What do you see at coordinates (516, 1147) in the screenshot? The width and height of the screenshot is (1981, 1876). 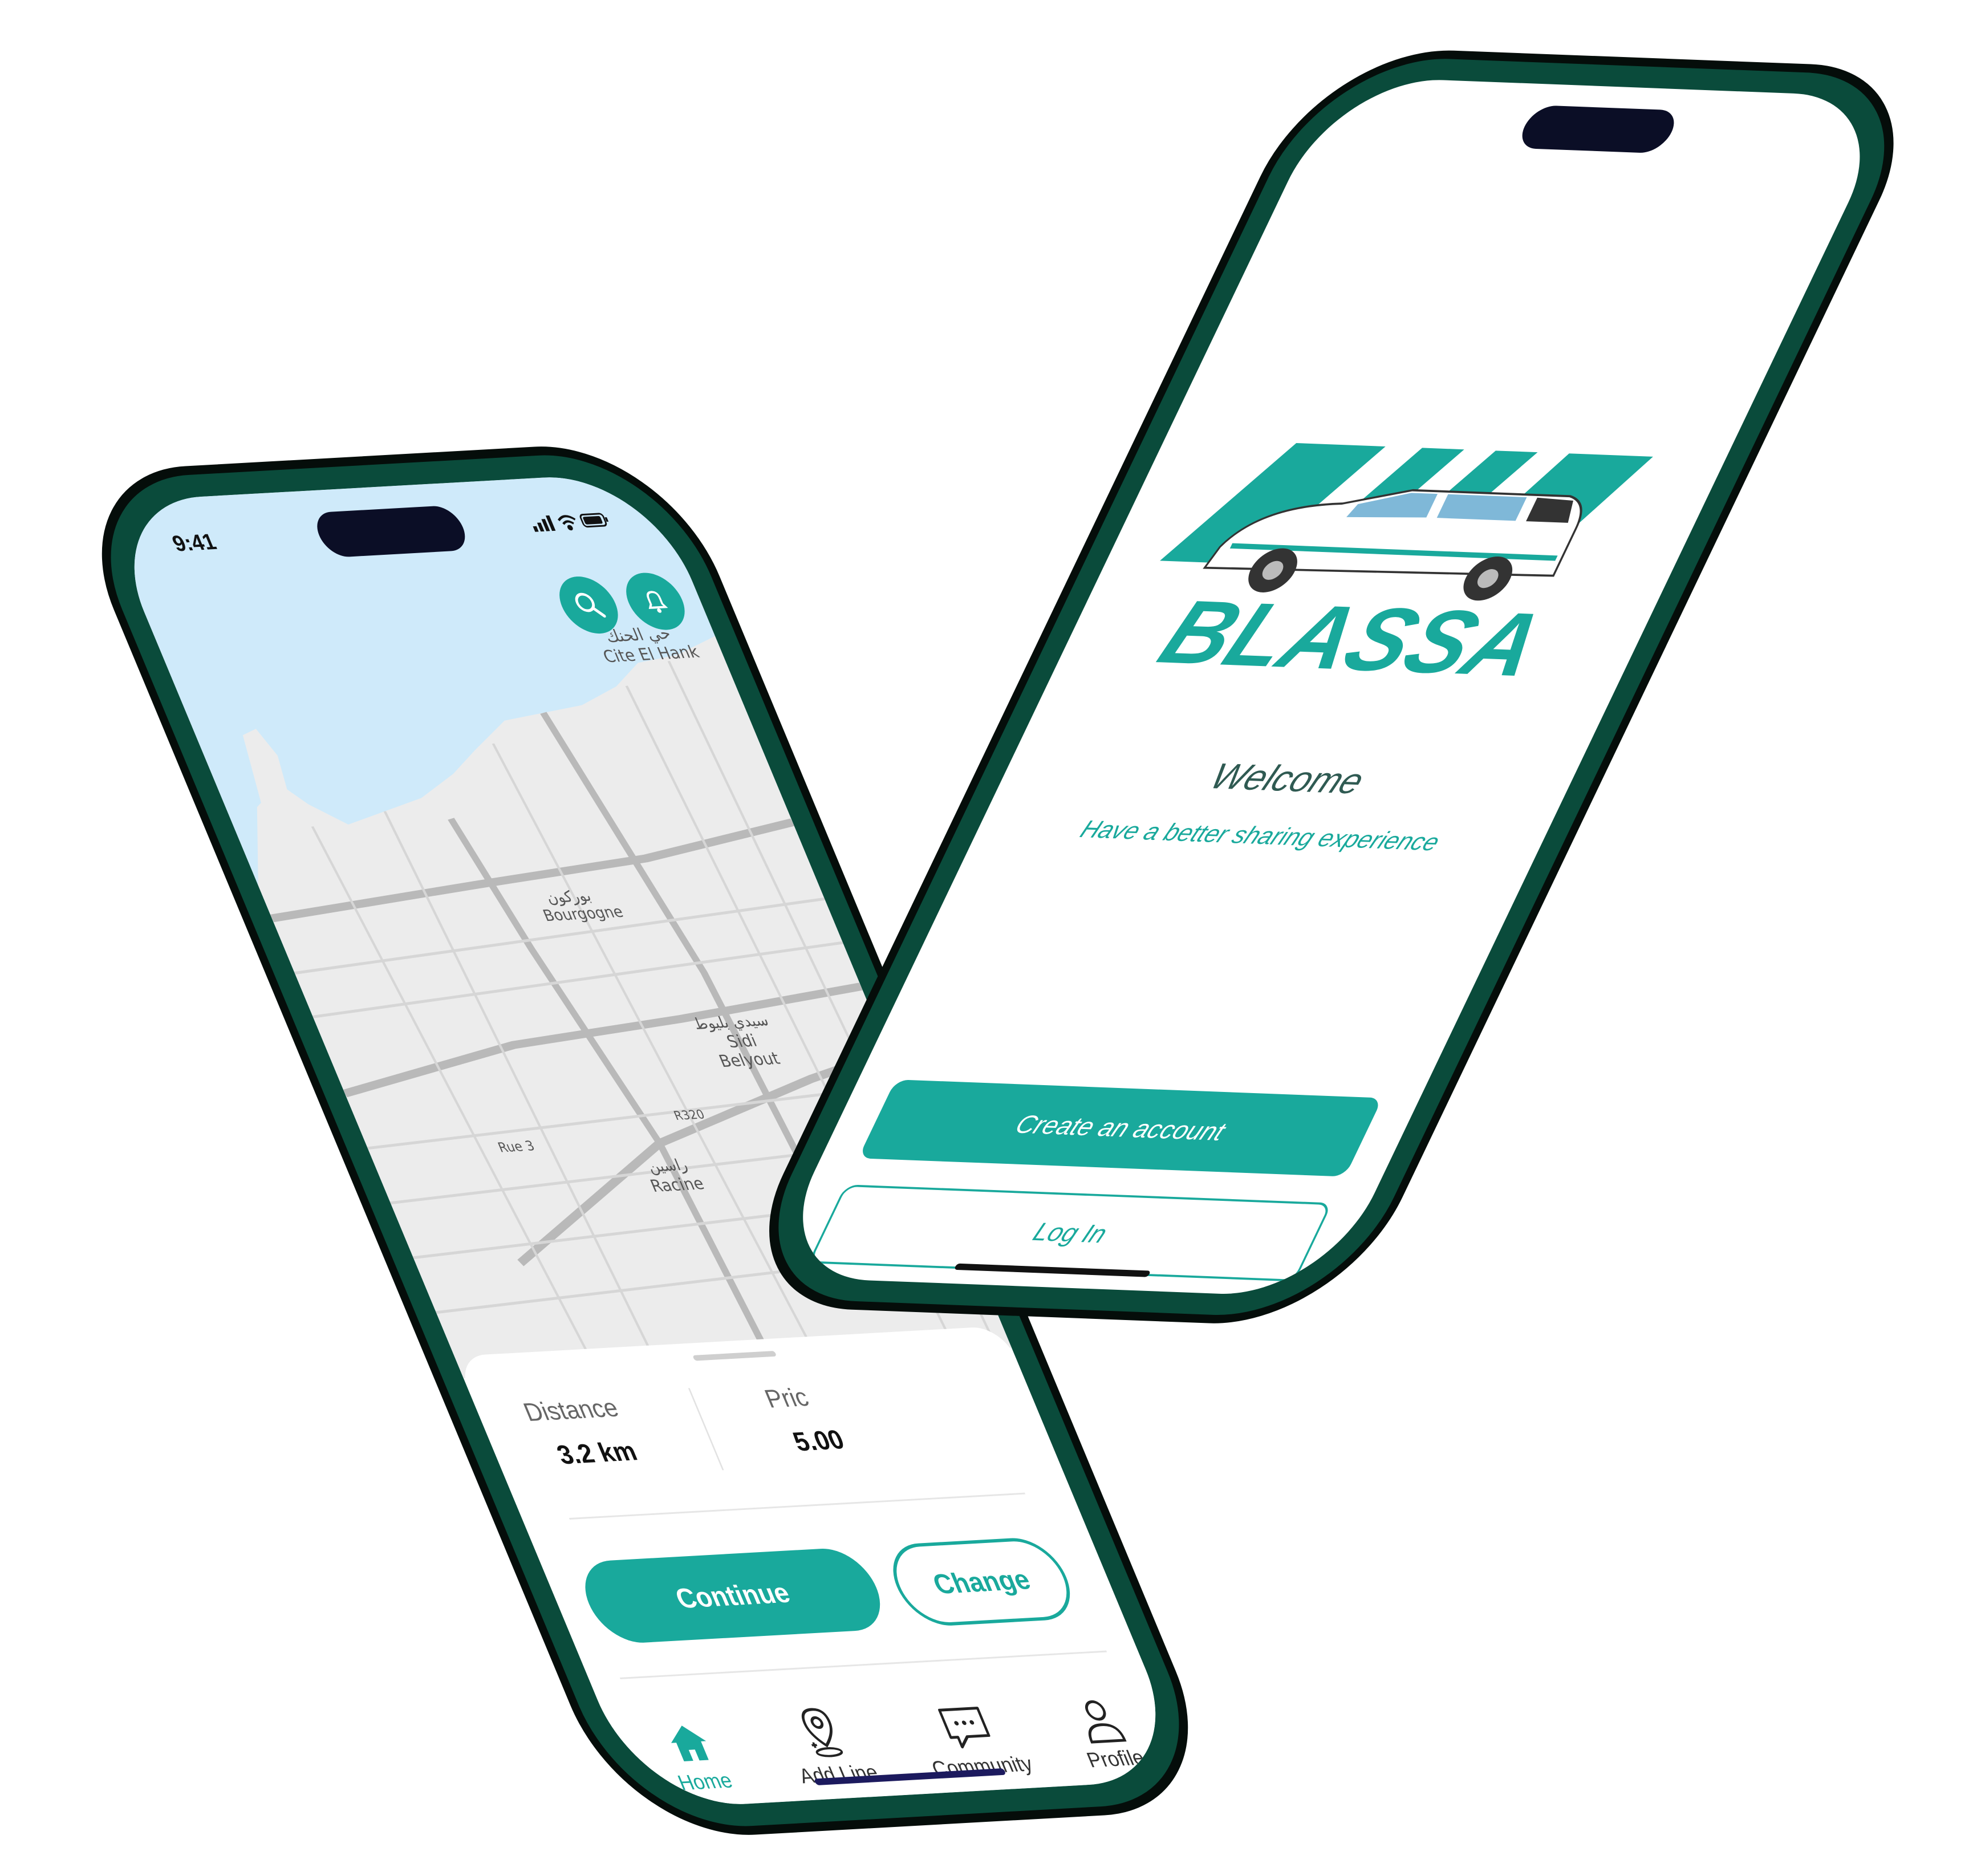 I see `svg-text: Rue 3` at bounding box center [516, 1147].